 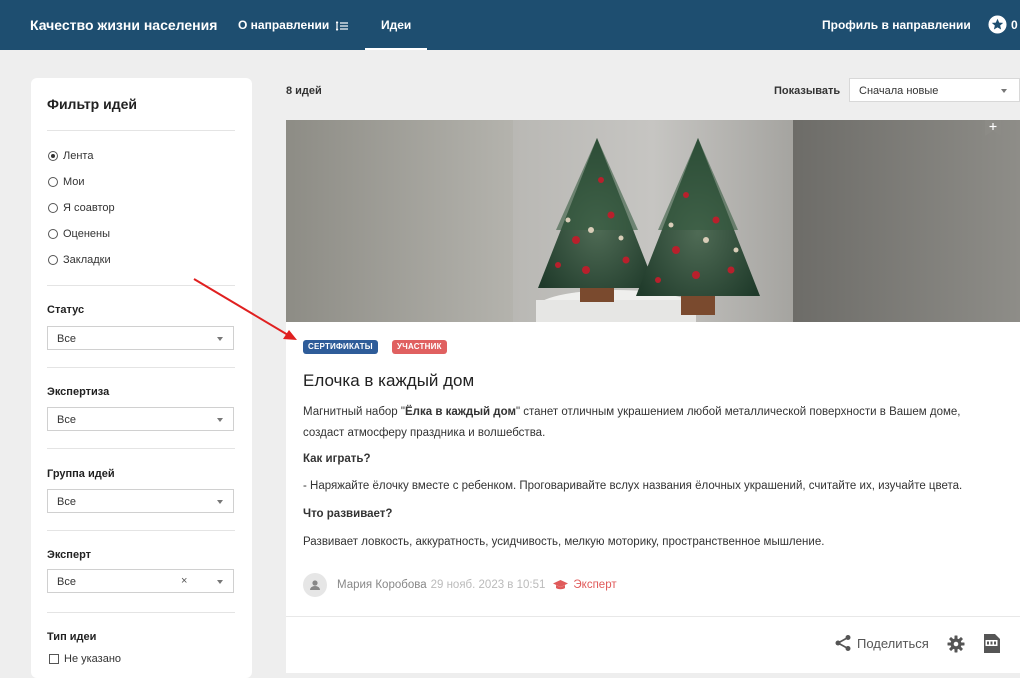 I want to click on radio-bookmarks: Закладки, so click(x=79, y=260).